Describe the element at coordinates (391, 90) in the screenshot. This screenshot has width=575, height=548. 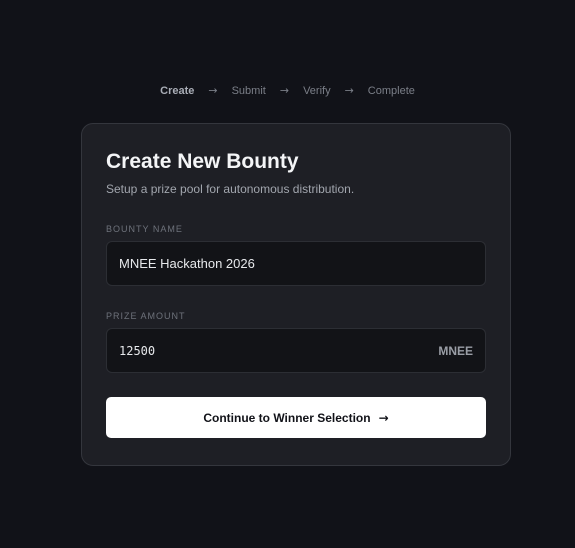
I see `step-complete: Complete` at that location.